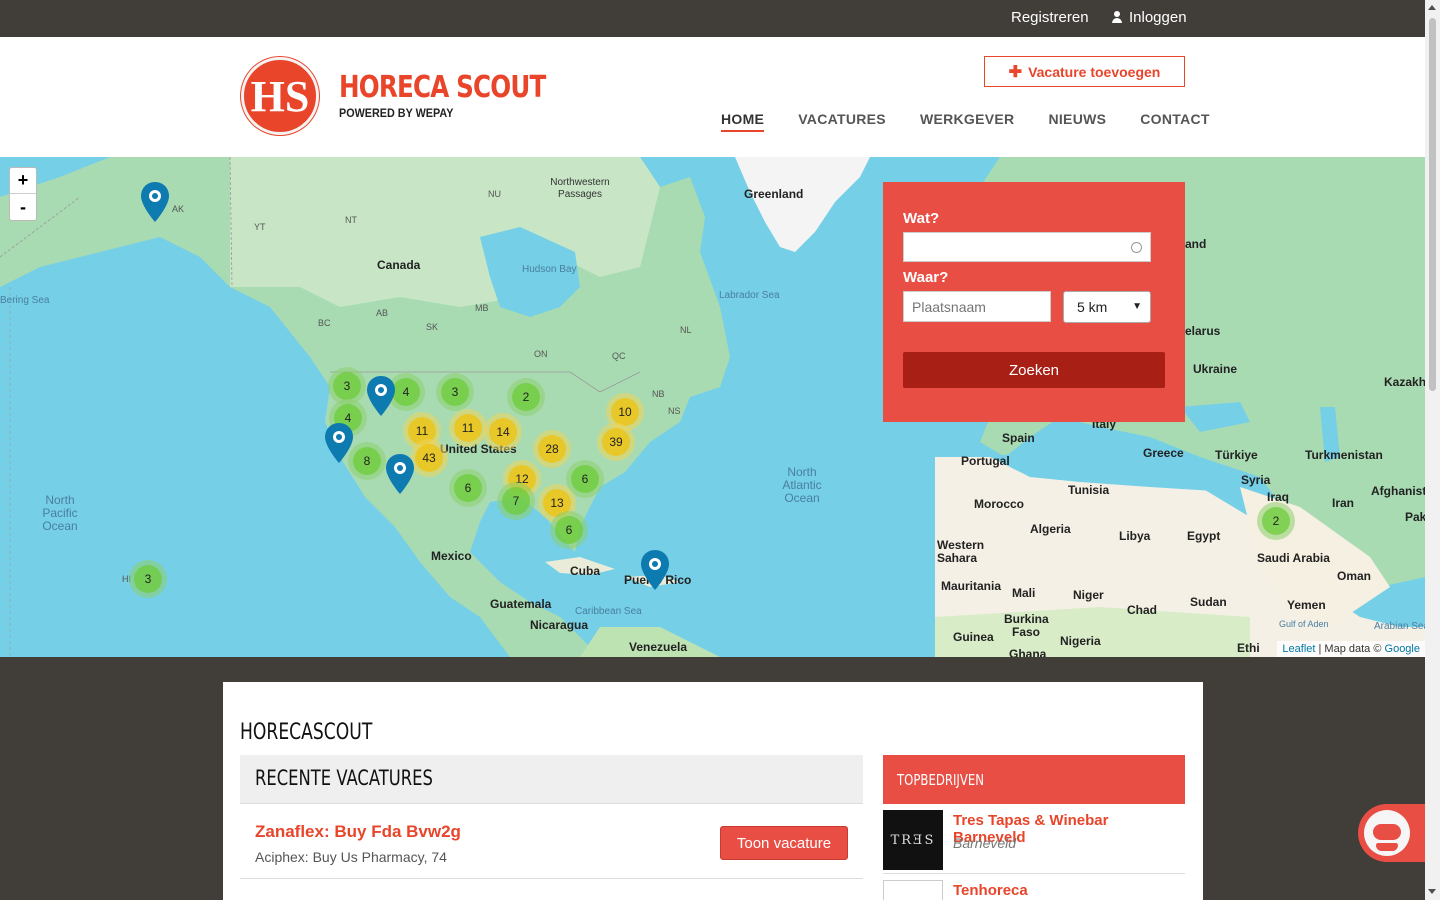  I want to click on wat-label: Wat?, so click(921, 218).